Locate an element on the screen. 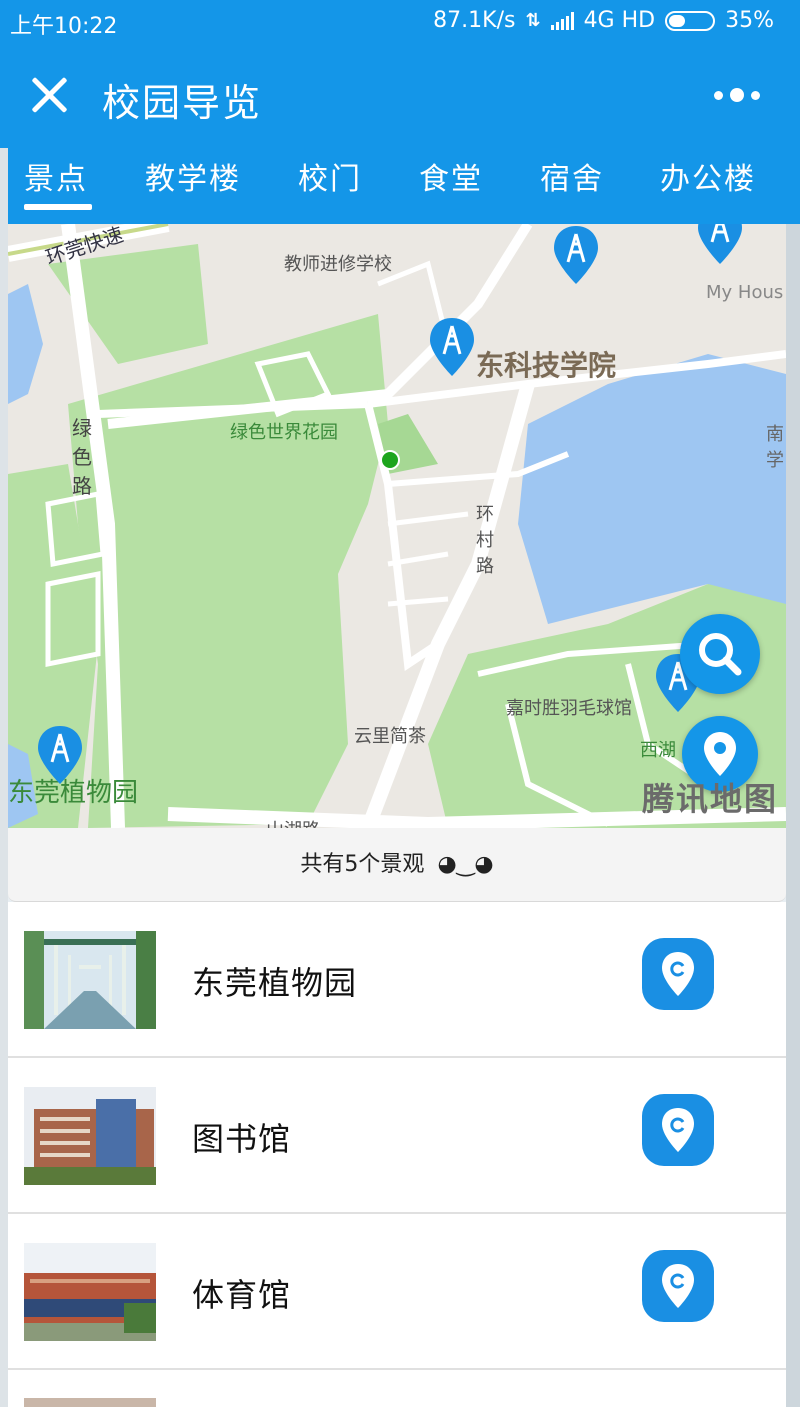 The width and height of the screenshot is (800, 1407). map-label-house: My Hous is located at coordinates (745, 292).